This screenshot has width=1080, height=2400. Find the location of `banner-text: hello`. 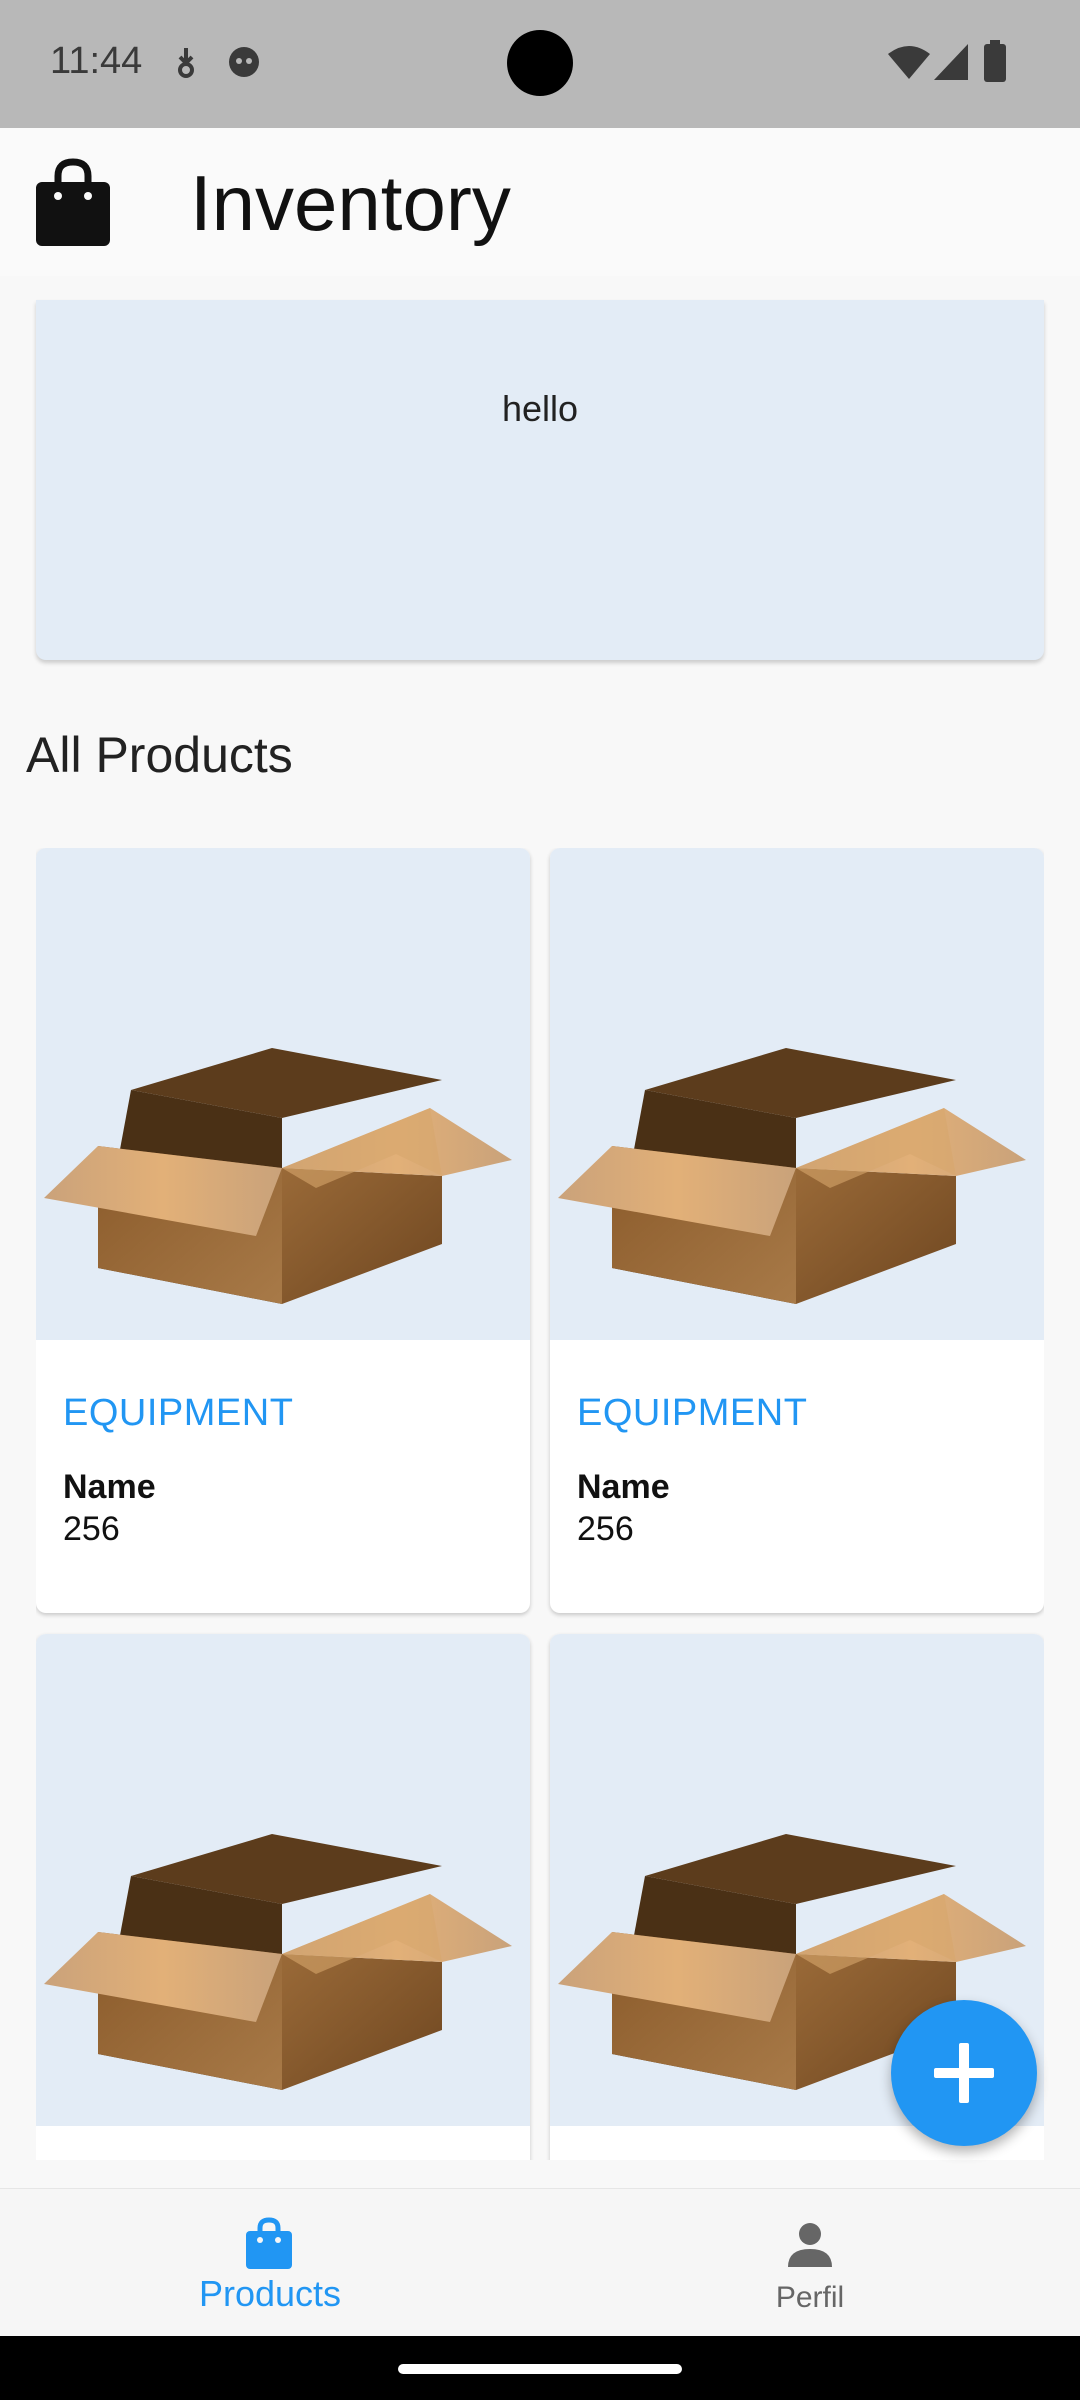

banner-text: hello is located at coordinates (540, 408).